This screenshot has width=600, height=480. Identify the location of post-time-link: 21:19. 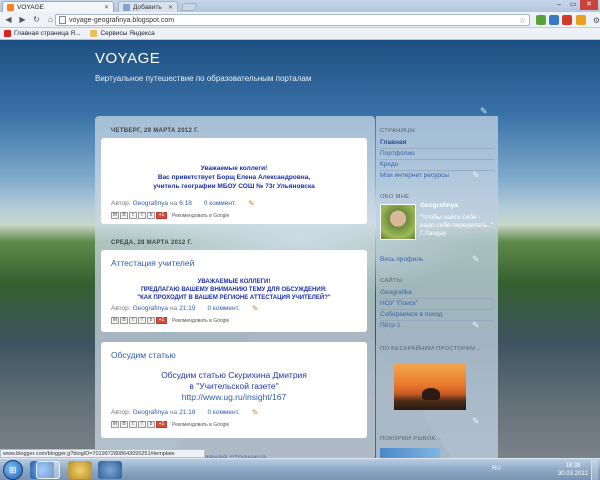
(187, 308).